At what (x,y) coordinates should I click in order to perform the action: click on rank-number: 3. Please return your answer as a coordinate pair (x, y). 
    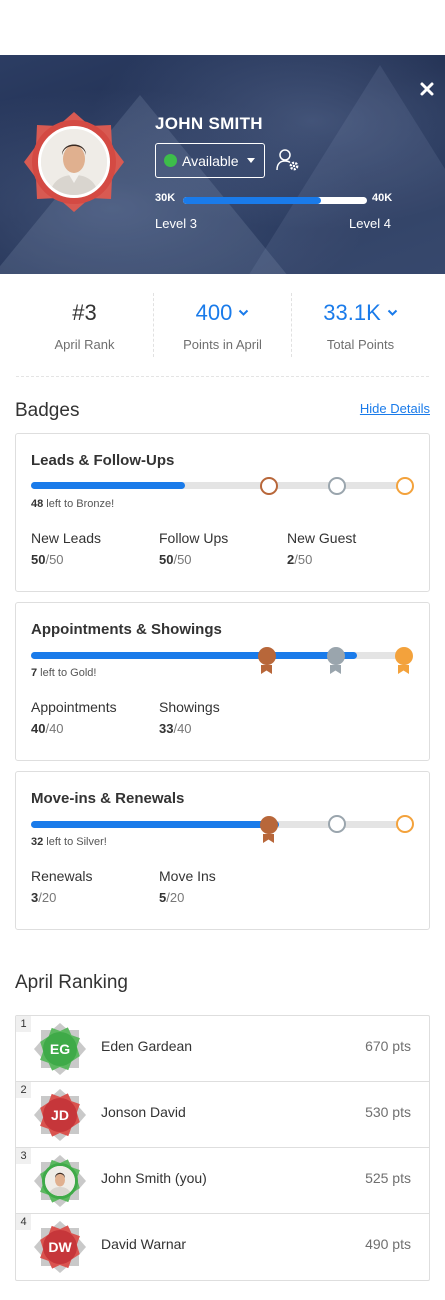
    Looking at the image, I should click on (23, 1156).